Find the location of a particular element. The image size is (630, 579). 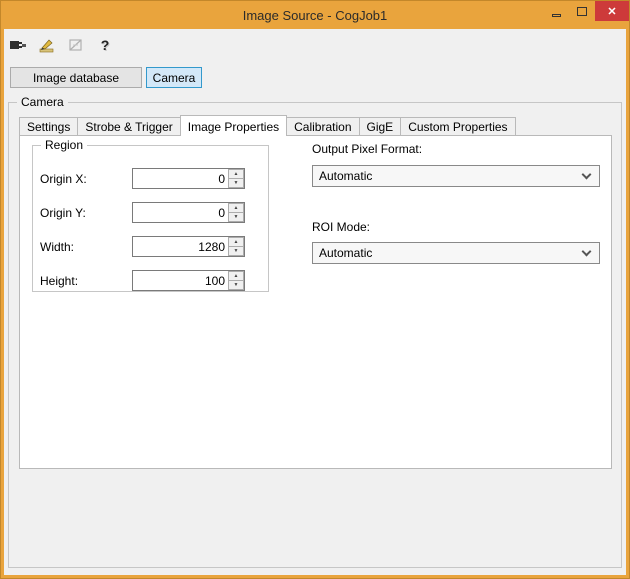

setup-pencil-icon is located at coordinates (47, 45).